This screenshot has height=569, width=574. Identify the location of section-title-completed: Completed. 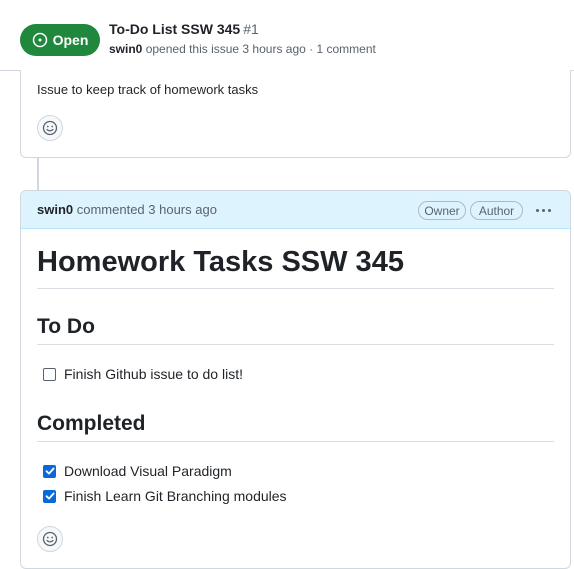
(295, 427).